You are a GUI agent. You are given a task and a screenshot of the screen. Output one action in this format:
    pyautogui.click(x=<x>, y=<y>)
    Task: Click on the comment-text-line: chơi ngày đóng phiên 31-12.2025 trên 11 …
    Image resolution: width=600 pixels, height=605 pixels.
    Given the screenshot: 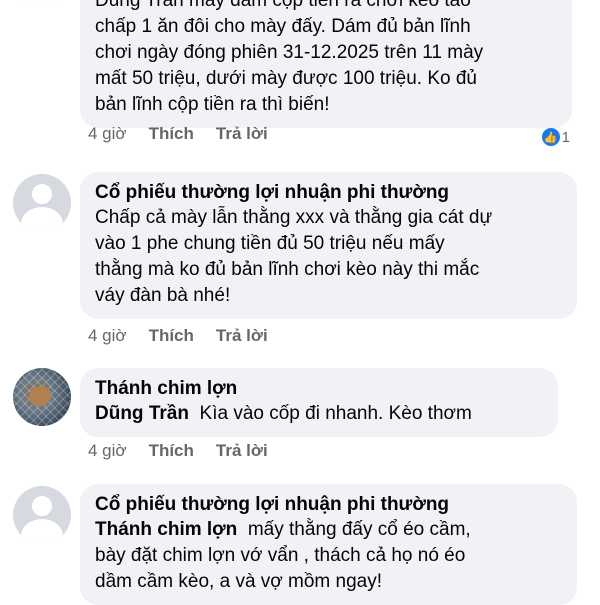 What is the action you would take?
    pyautogui.click(x=289, y=52)
    